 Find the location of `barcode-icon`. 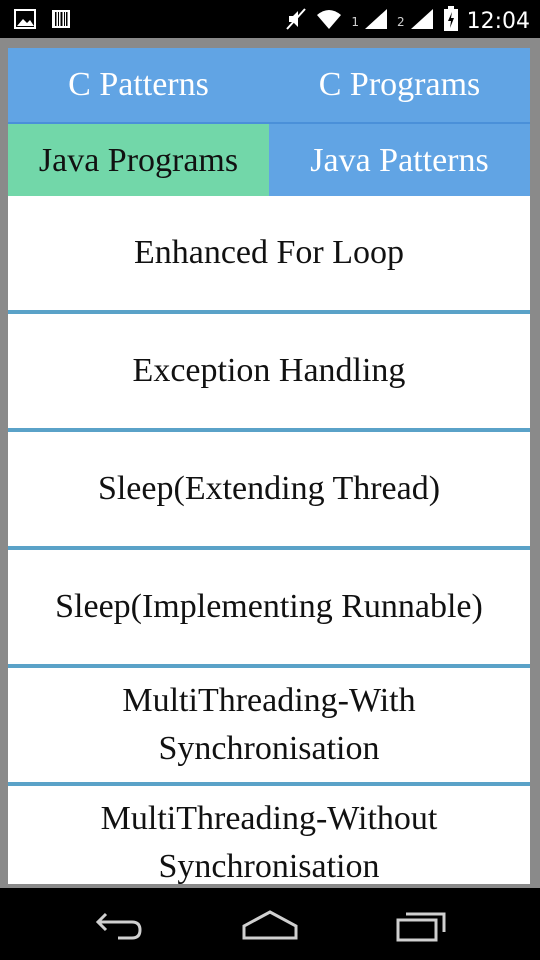

barcode-icon is located at coordinates (61, 21).